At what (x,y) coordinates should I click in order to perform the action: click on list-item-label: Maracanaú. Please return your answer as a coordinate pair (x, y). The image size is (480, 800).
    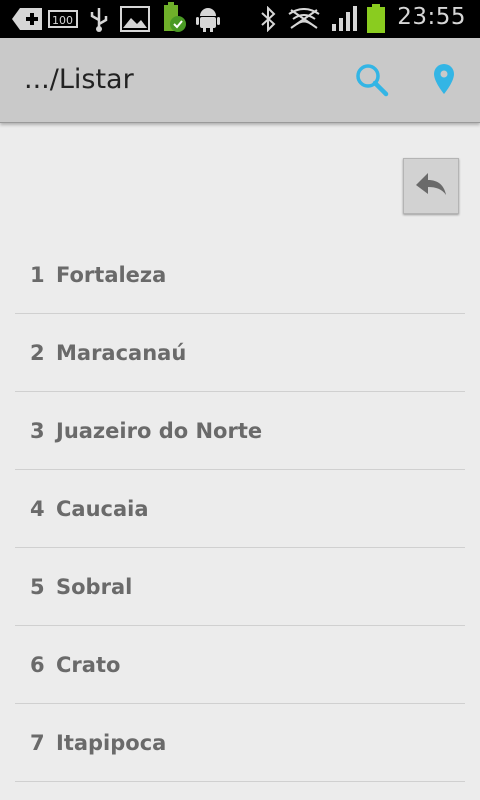
    Looking at the image, I should click on (121, 352).